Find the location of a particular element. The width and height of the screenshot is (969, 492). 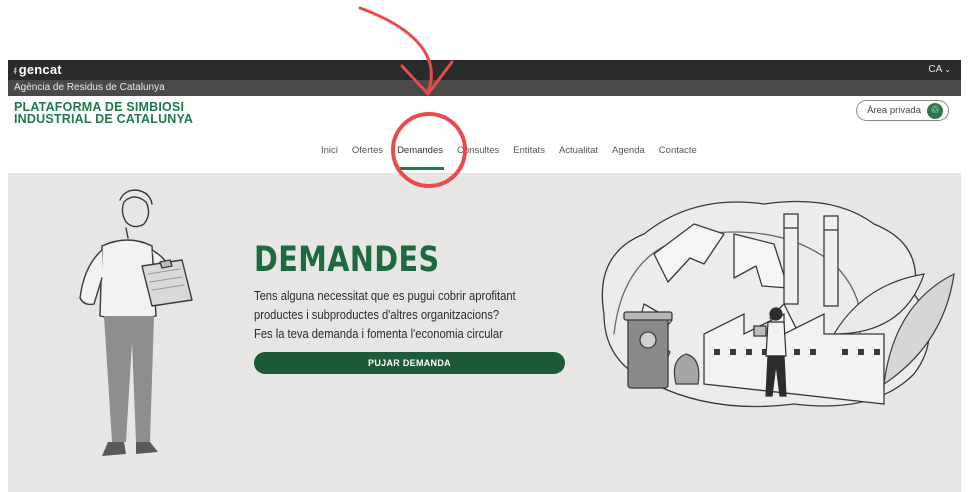

agency-name: Agència de Residus de Catalunya is located at coordinates (89, 87).